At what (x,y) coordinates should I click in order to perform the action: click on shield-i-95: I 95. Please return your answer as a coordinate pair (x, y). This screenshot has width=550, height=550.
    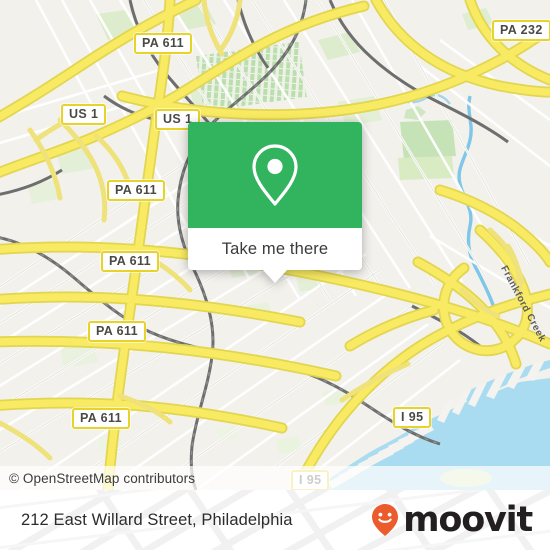
    Looking at the image, I should click on (412, 417).